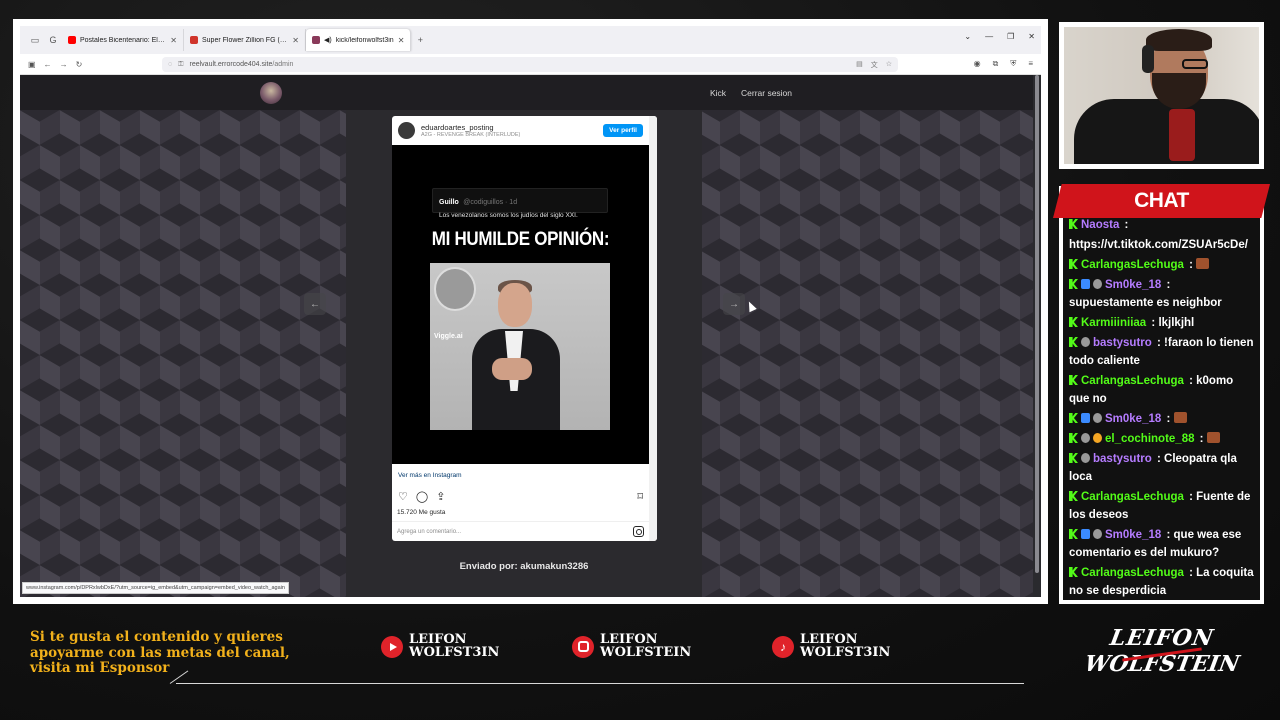  Describe the element at coordinates (1013, 64) in the screenshot. I see `shield-extension-icon: ⛨` at that location.